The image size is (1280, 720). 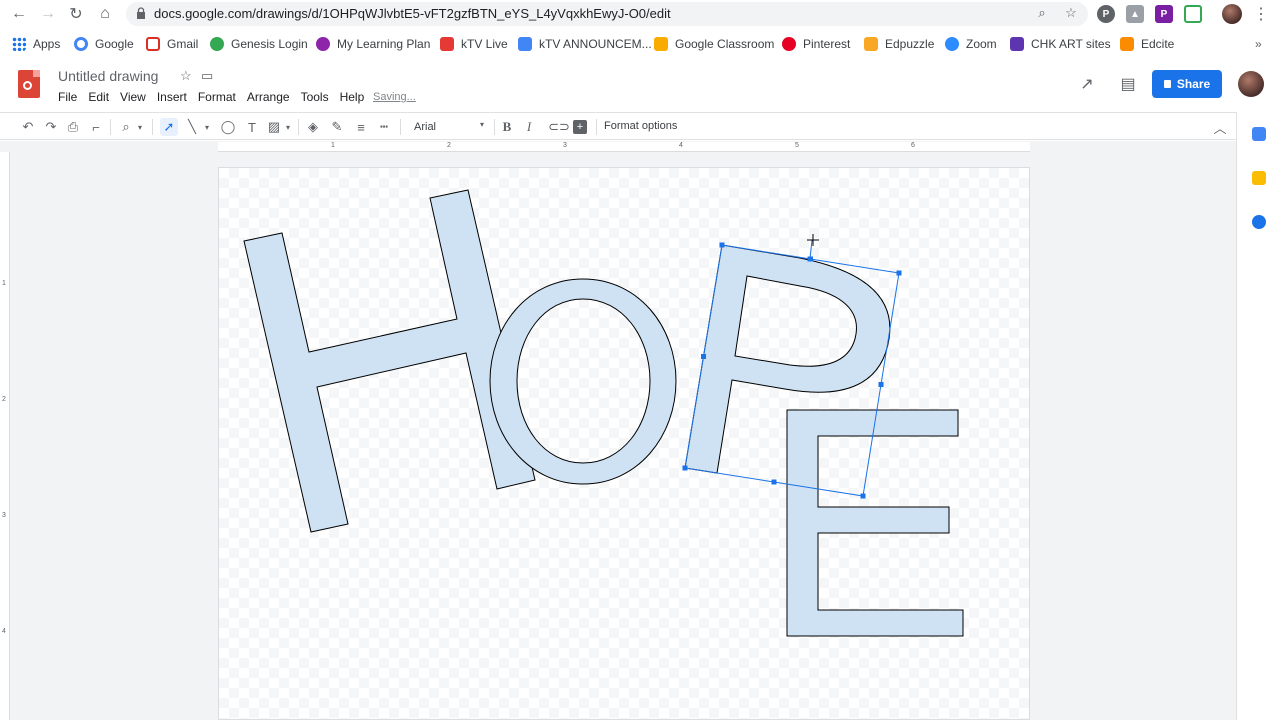 I want to click on bookmark-star-icon: ☆, so click(x=1071, y=13).